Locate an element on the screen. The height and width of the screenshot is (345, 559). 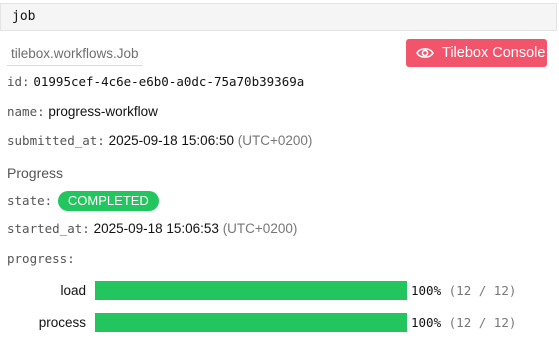
field-state-key: state: is located at coordinates (30, 200).